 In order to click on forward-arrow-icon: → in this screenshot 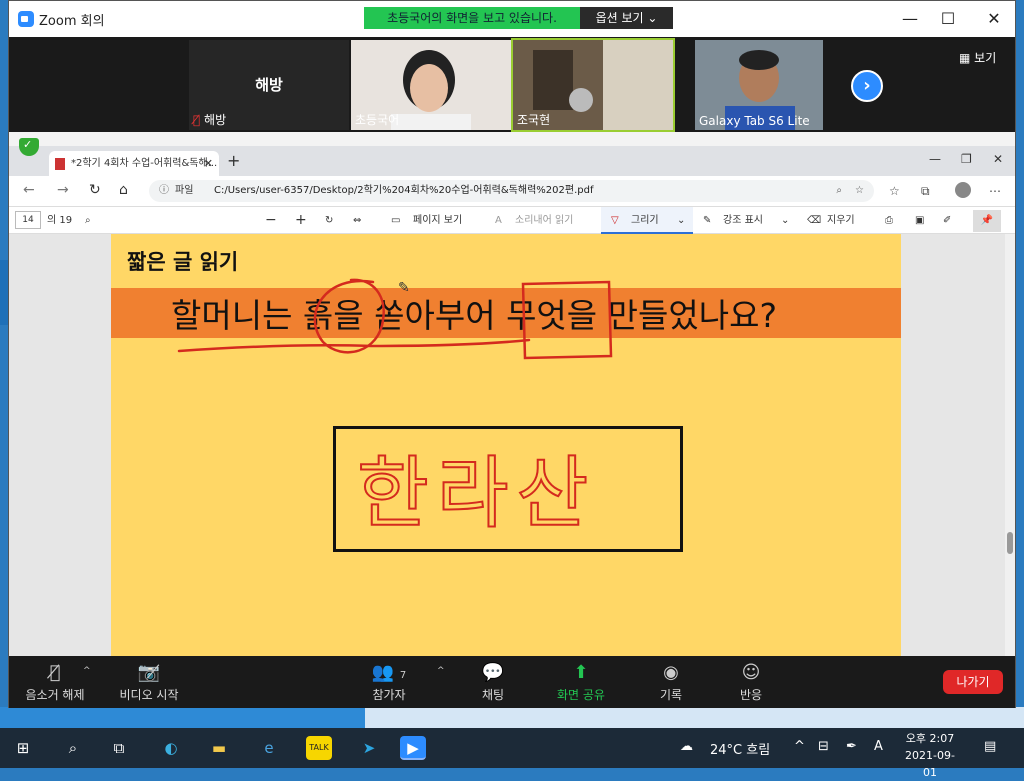, I will do `click(63, 190)`.